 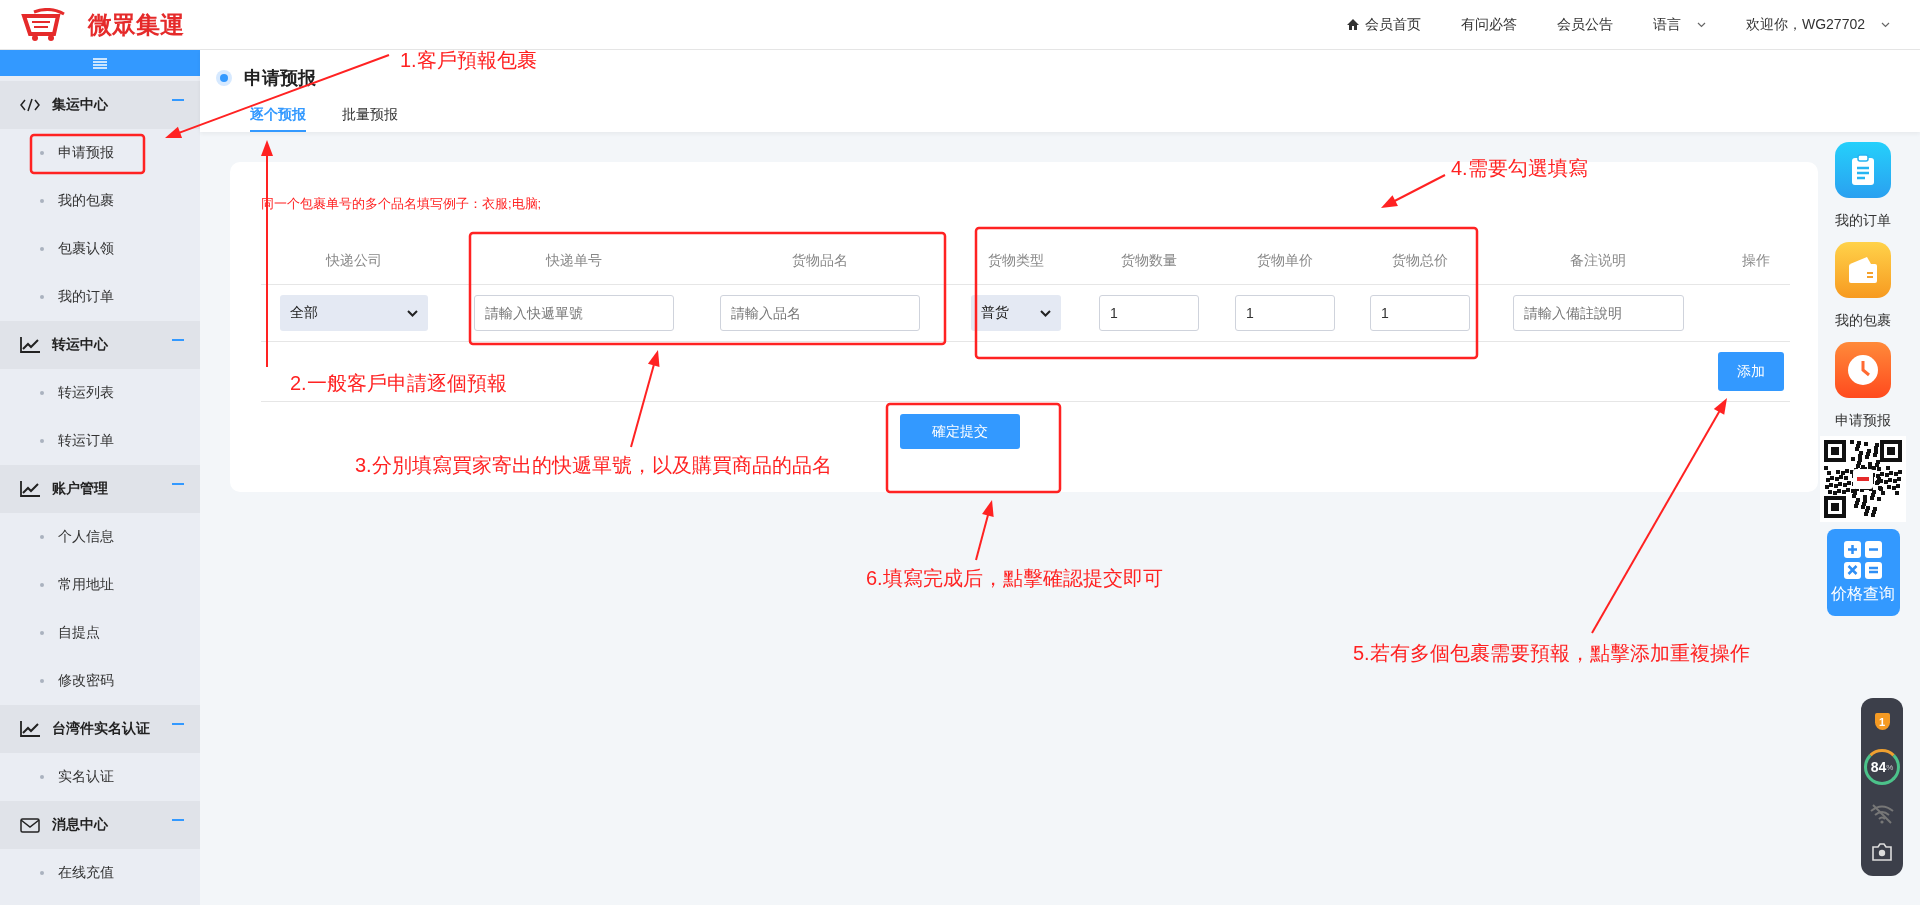 What do you see at coordinates (370, 119) in the screenshot?
I see `tab: 批量预报` at bounding box center [370, 119].